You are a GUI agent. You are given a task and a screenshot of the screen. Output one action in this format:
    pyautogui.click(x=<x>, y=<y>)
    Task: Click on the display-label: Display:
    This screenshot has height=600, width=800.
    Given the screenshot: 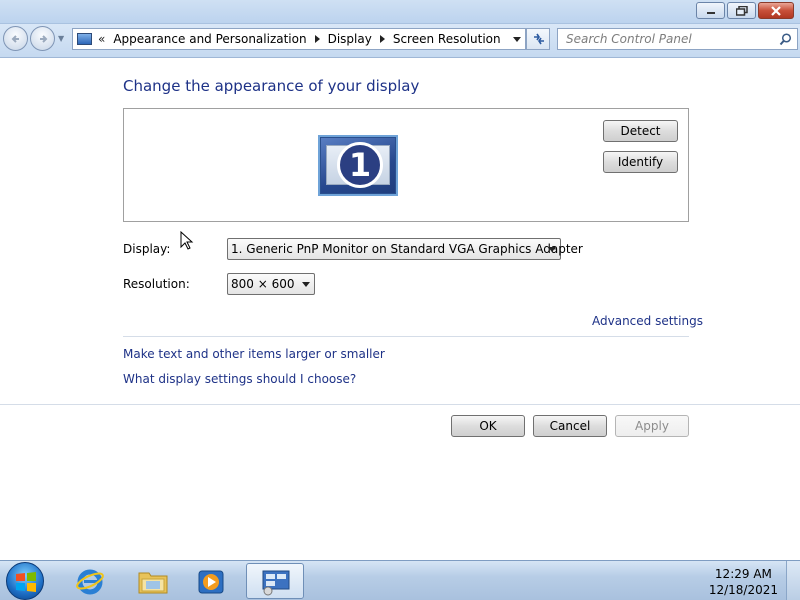 What is the action you would take?
    pyautogui.click(x=147, y=249)
    